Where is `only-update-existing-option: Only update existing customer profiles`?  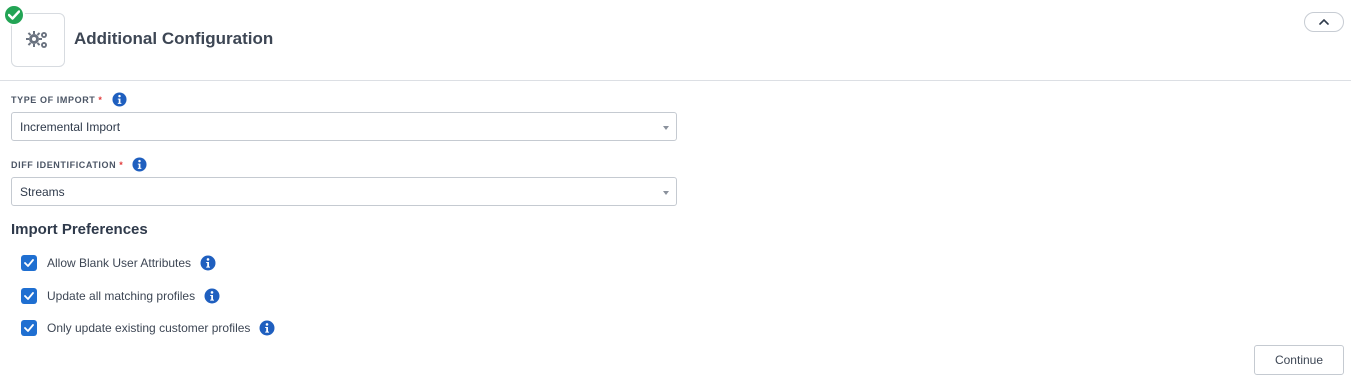 only-update-existing-option: Only update existing customer profiles is located at coordinates (148, 328).